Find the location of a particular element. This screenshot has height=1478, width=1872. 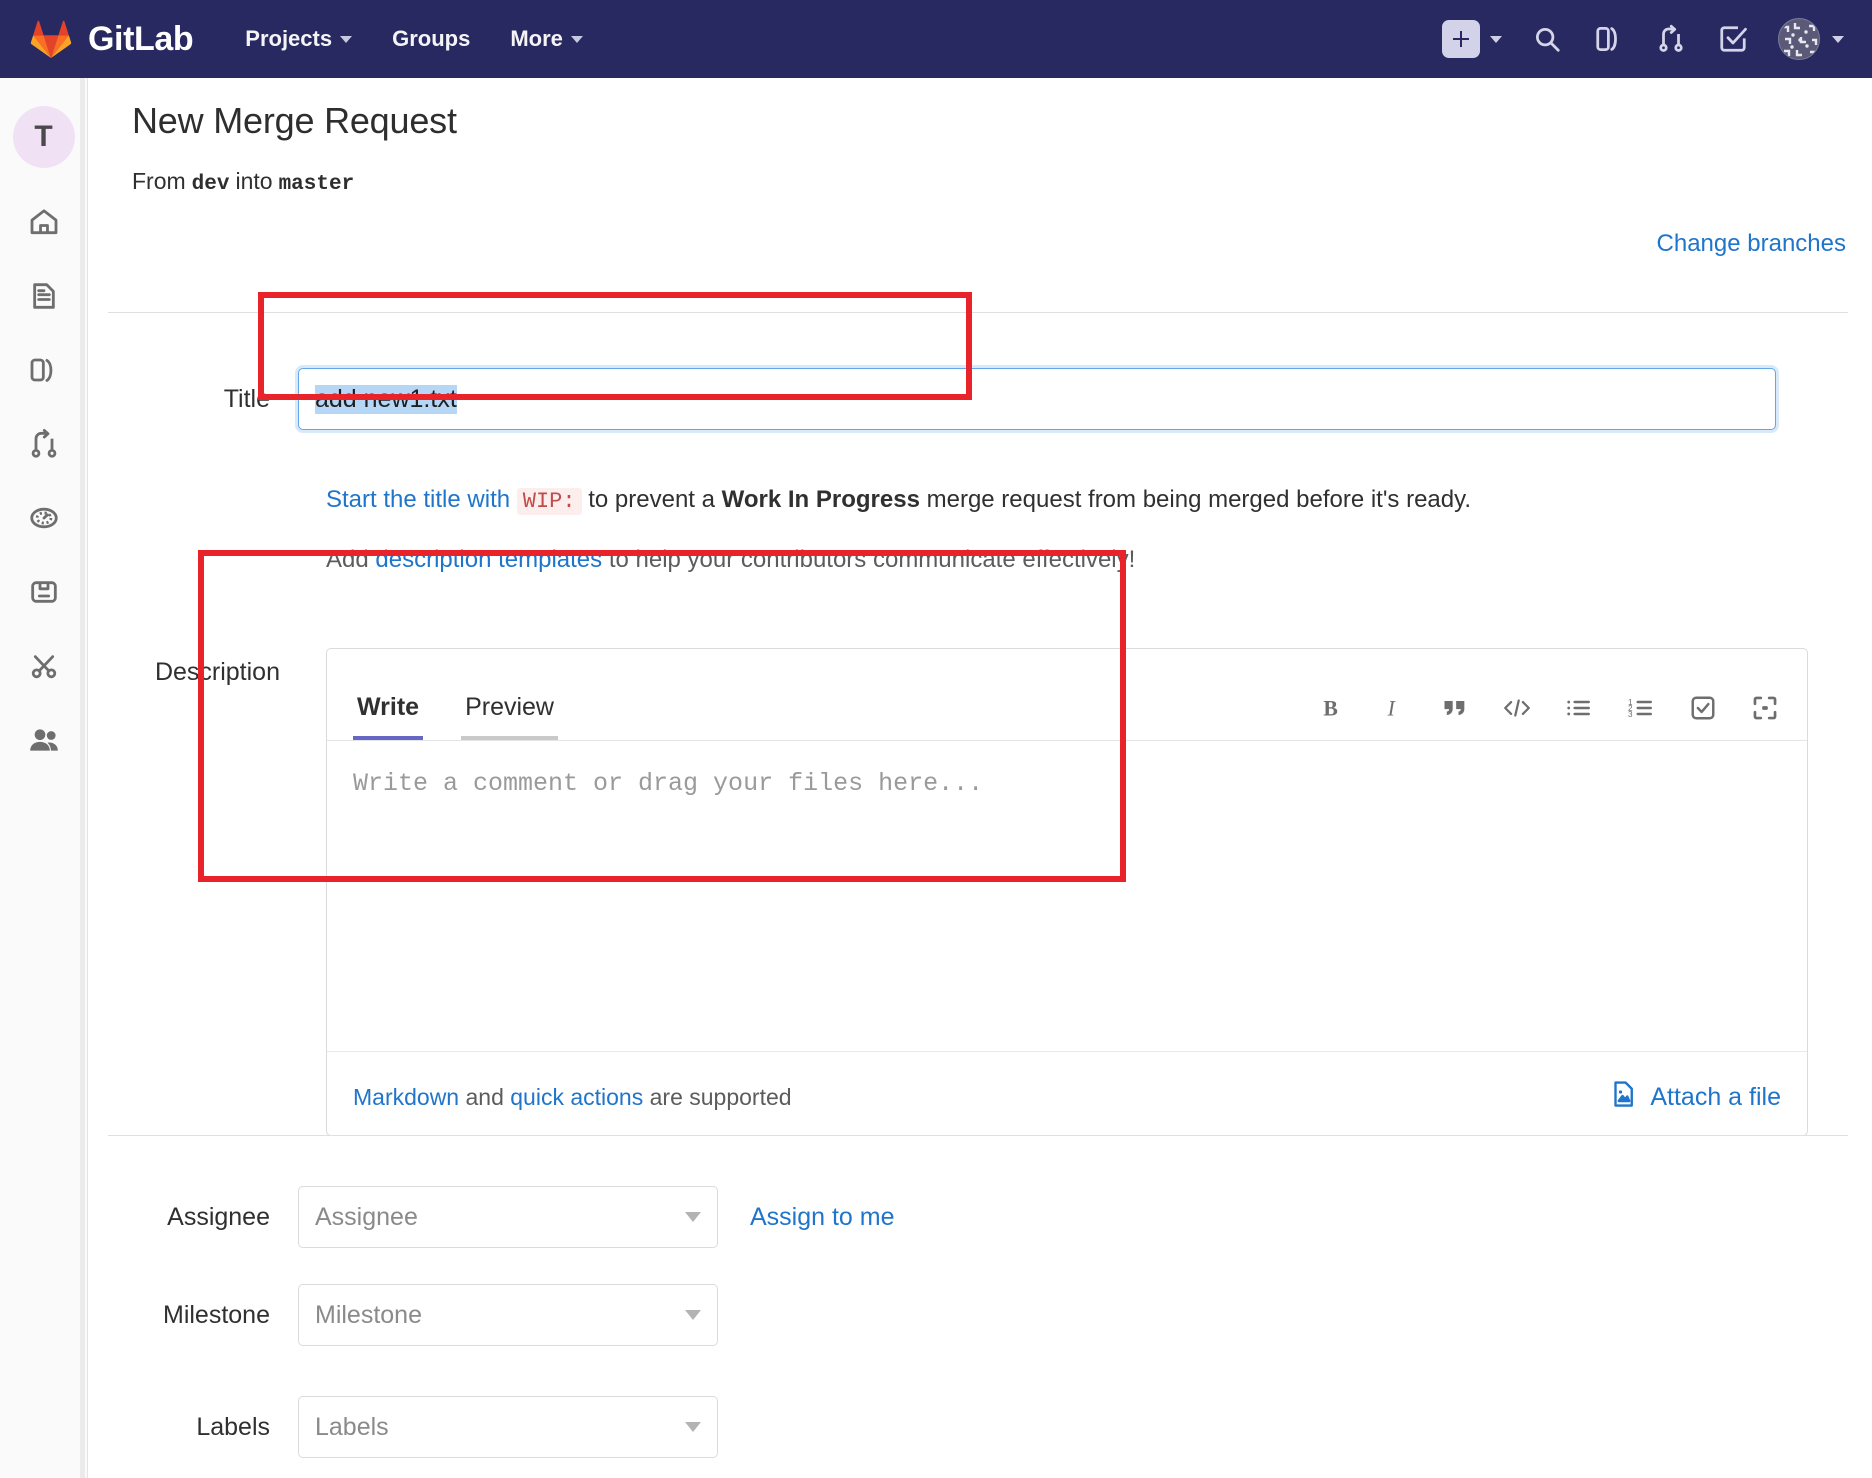

task-list-icon is located at coordinates (1703, 708).